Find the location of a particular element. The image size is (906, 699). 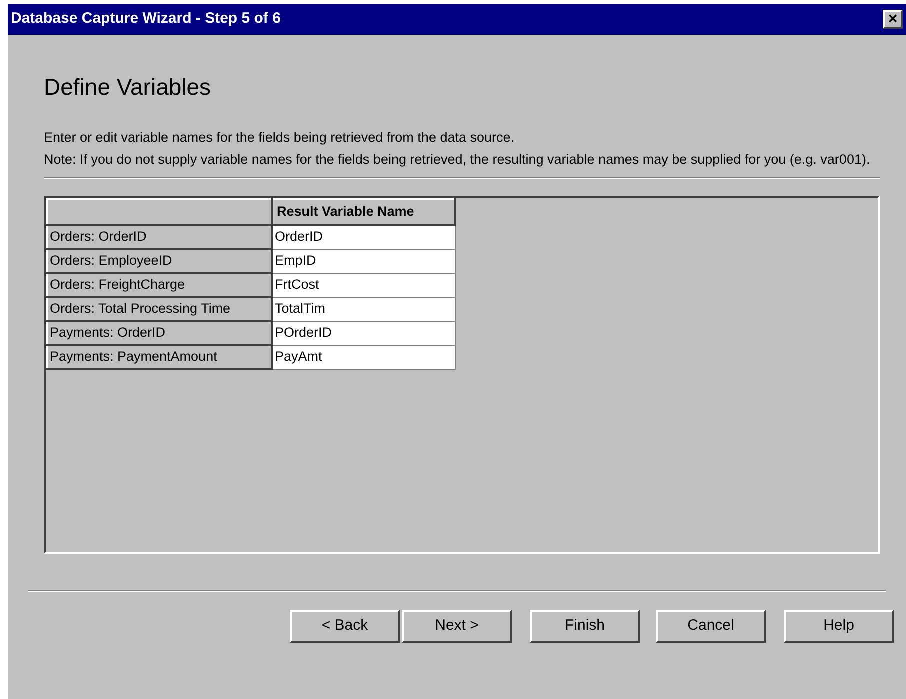

row-header: Orders: EmployeeID is located at coordinates (159, 261).